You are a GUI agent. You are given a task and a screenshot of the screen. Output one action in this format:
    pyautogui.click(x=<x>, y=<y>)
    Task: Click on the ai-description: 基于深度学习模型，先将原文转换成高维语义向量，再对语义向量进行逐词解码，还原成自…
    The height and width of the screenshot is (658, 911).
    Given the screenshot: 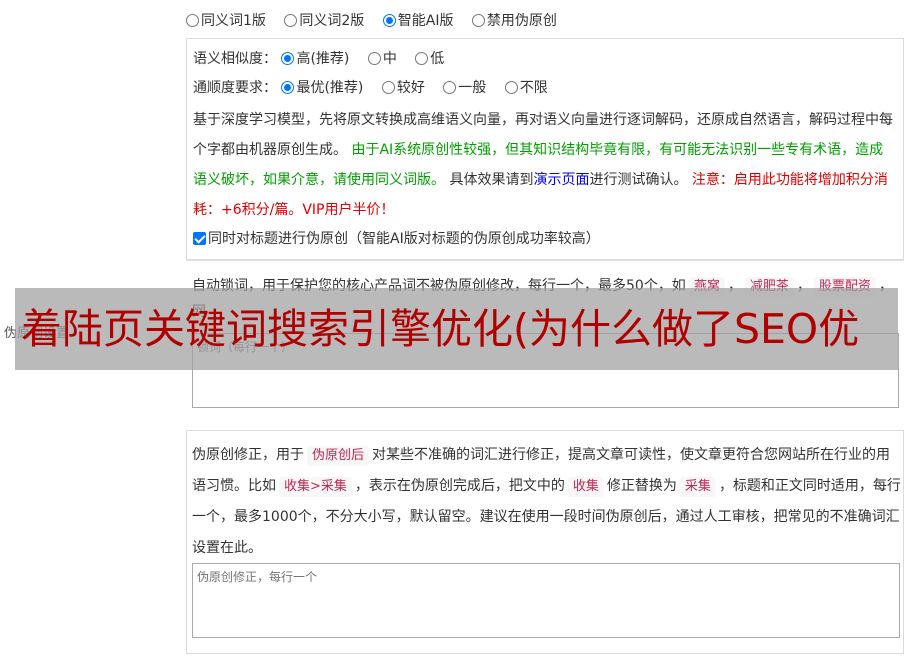 What is the action you would take?
    pyautogui.click(x=543, y=165)
    